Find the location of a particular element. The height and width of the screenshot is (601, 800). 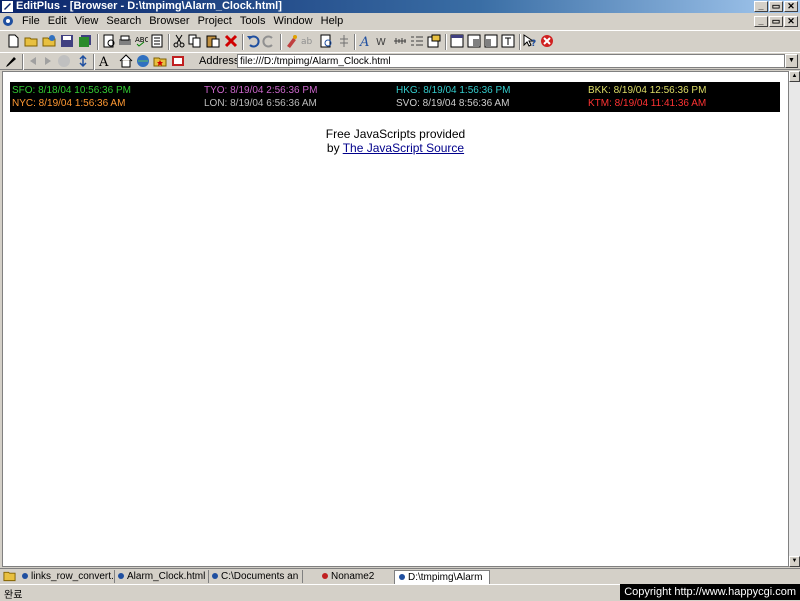

spell-check-icon: ABC is located at coordinates (141, 41).